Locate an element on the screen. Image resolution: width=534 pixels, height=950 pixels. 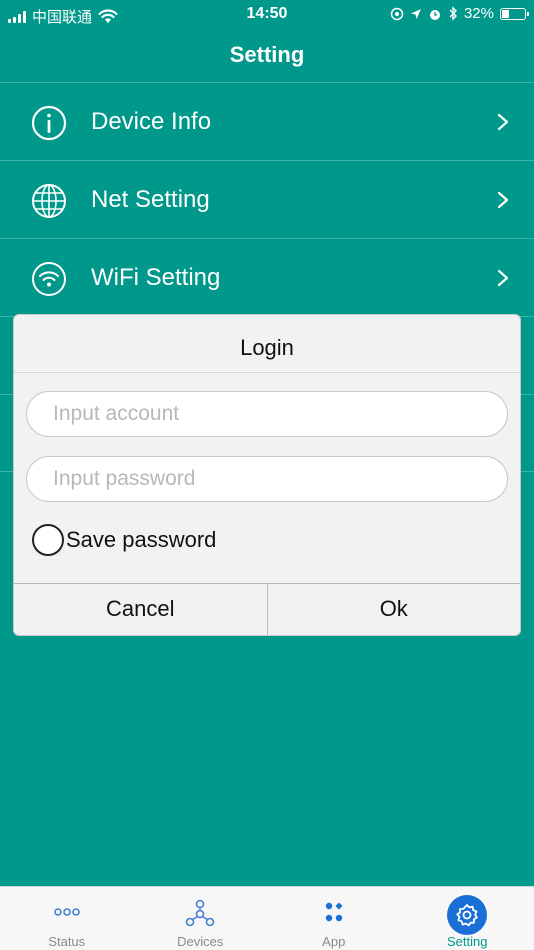
tab-label: Devices is located at coordinates (200, 941).